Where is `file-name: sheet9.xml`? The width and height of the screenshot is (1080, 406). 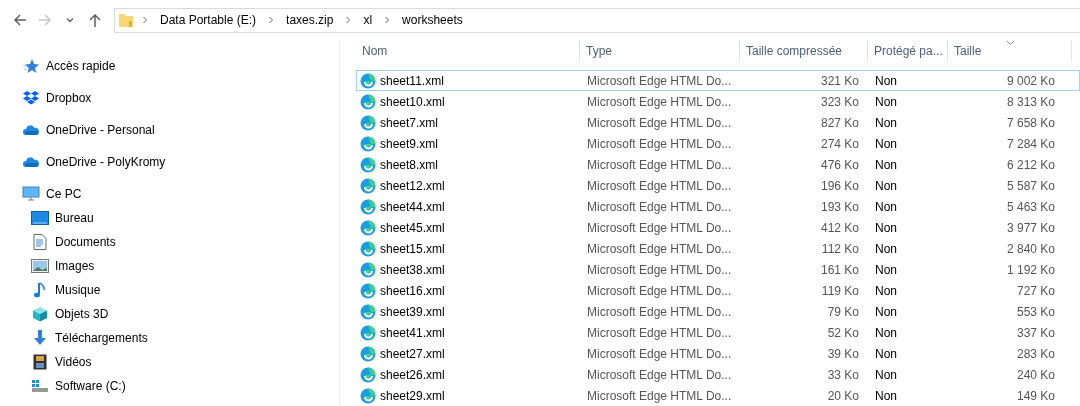
file-name: sheet9.xml is located at coordinates (409, 143).